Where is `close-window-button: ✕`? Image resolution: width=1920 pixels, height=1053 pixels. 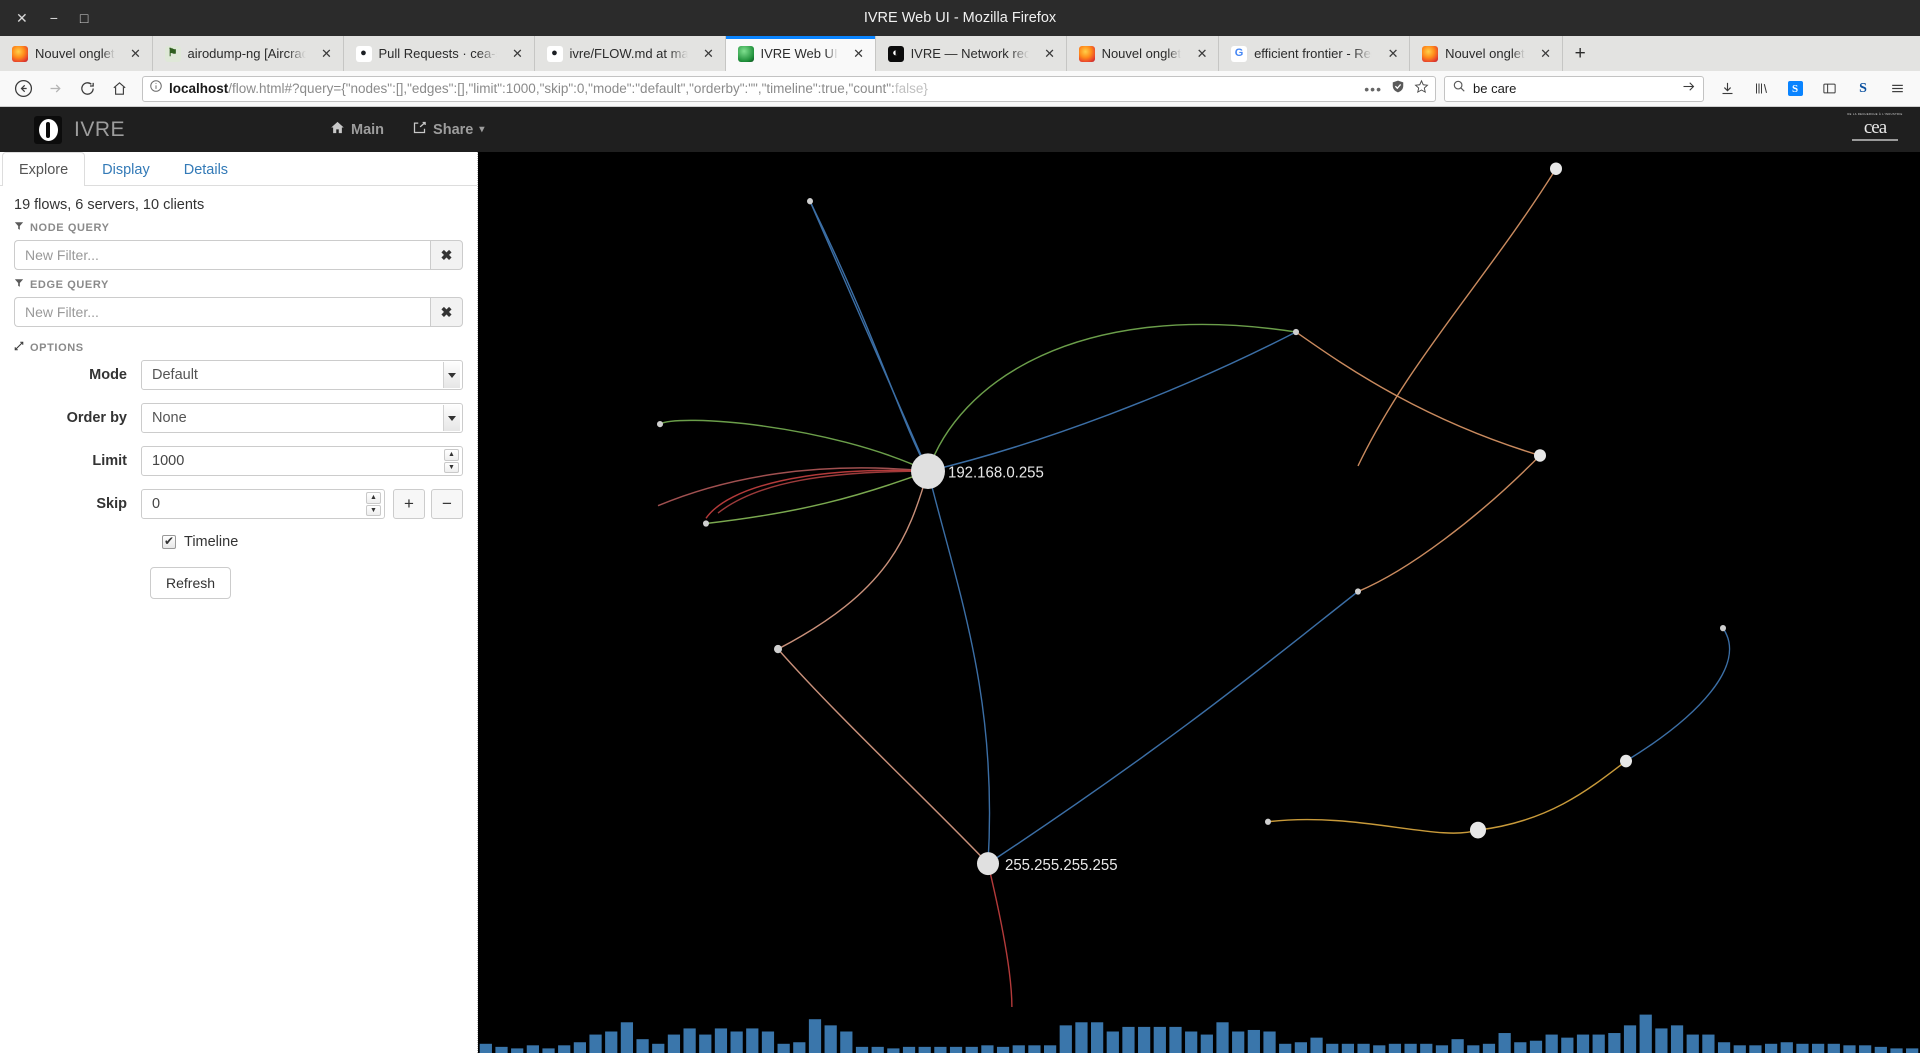
close-window-button: ✕ is located at coordinates (22, 18).